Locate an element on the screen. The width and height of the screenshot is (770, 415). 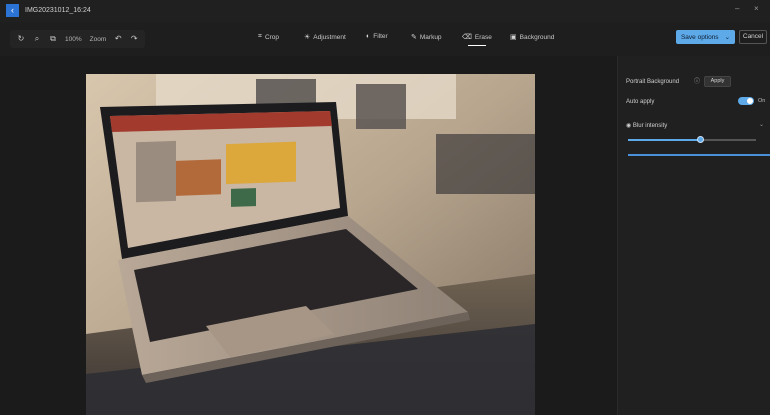
tab-label: Erase is located at coordinates (483, 37).